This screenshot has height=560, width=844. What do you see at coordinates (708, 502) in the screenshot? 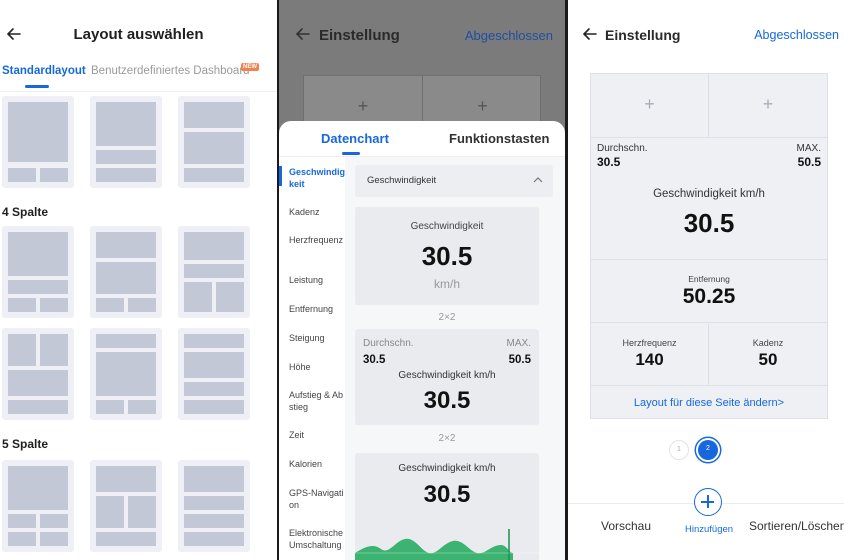
I see `add-plus-icon` at bounding box center [708, 502].